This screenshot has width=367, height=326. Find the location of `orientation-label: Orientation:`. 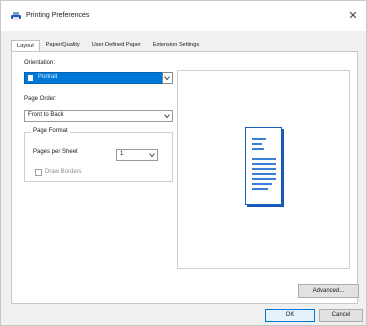

orientation-label: Orientation: is located at coordinates (40, 63).